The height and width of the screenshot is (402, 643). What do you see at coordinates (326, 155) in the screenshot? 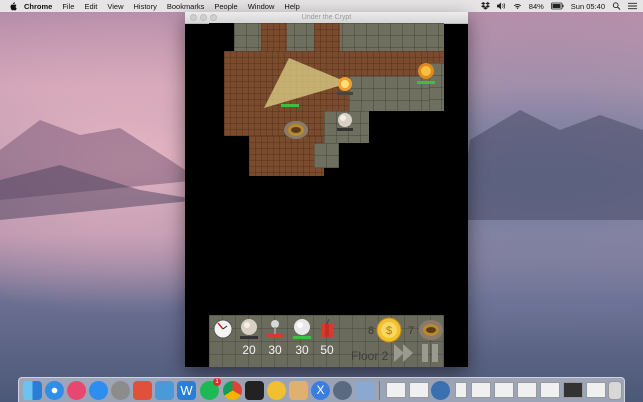
I see `wall-south-step` at bounding box center [326, 155].